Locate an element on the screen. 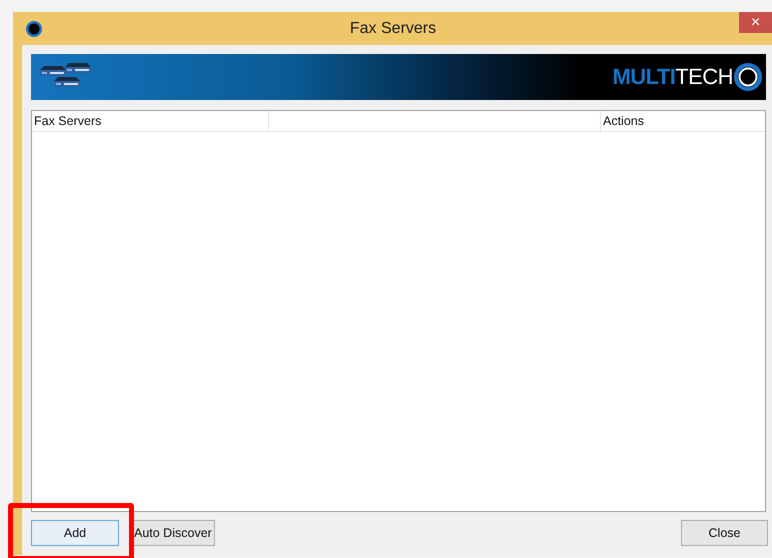  action-button: Add is located at coordinates (75, 533).